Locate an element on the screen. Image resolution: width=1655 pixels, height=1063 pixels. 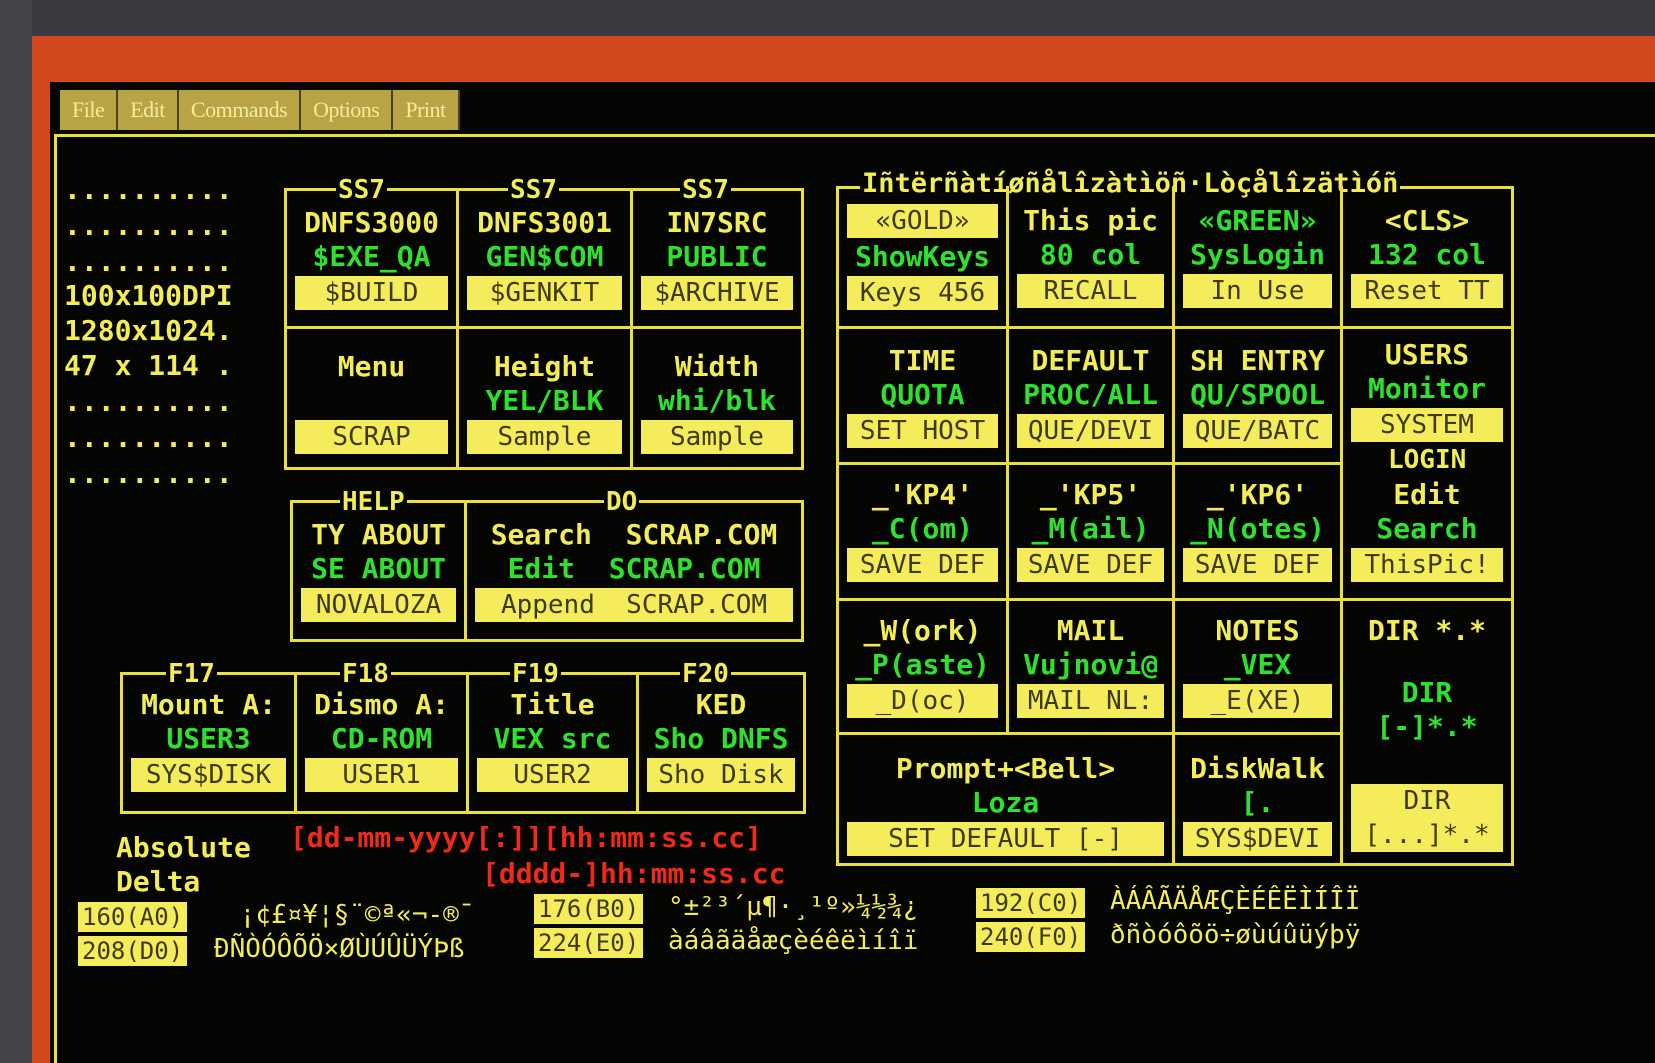
genkit-button: $GENKIT is located at coordinates (544, 293).